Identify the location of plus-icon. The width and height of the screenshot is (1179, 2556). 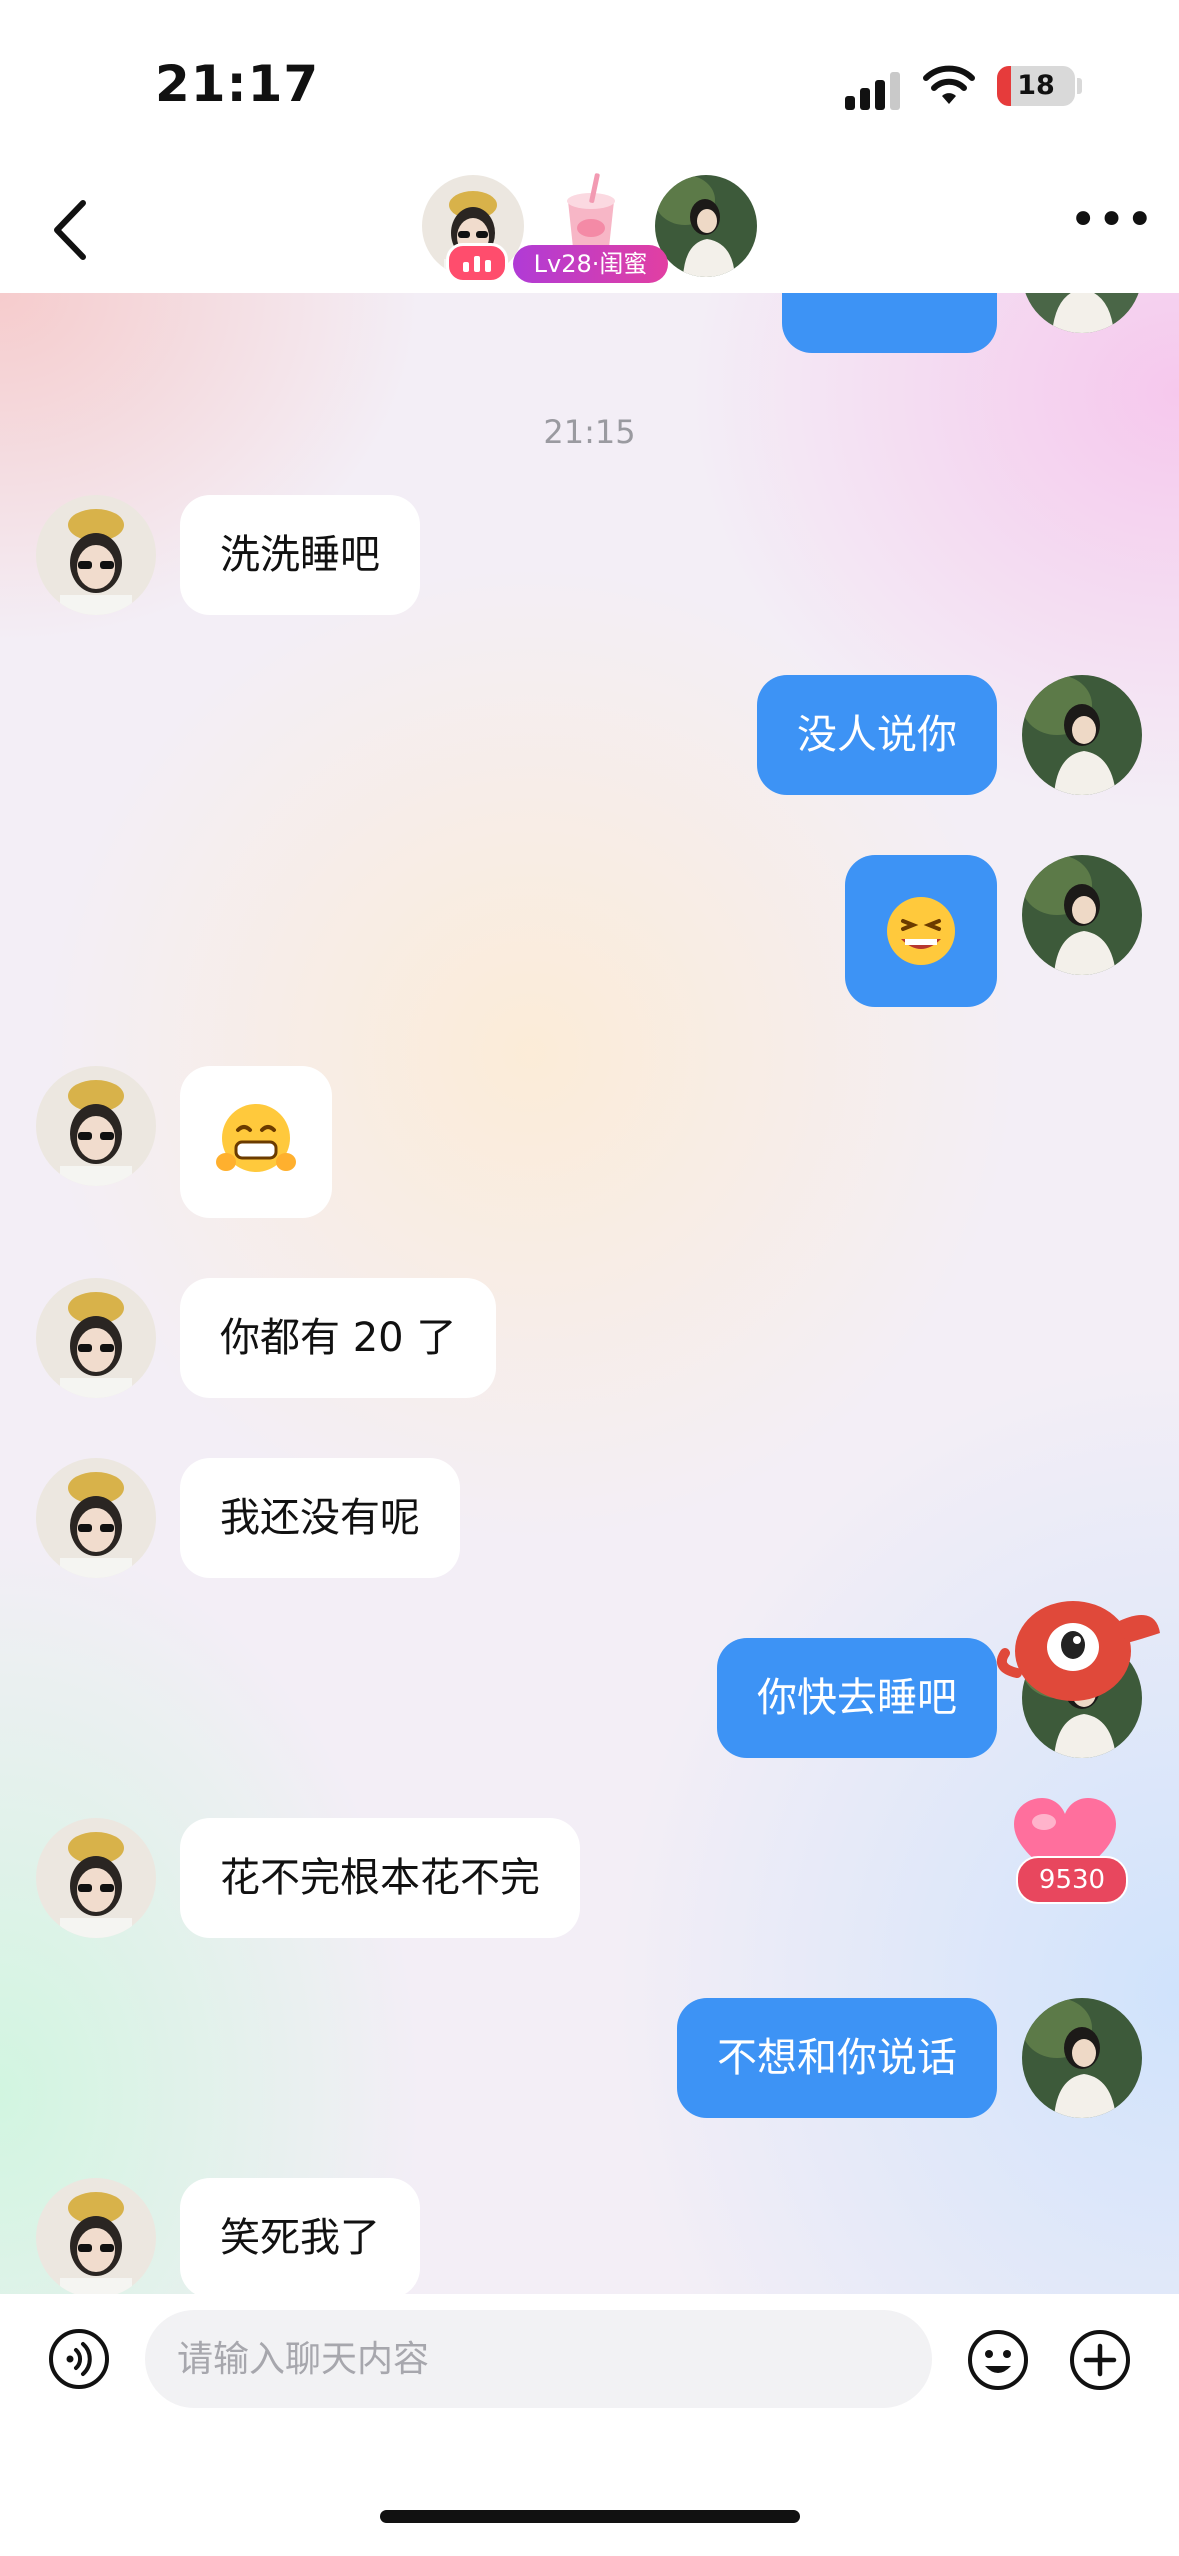
(1100, 2360).